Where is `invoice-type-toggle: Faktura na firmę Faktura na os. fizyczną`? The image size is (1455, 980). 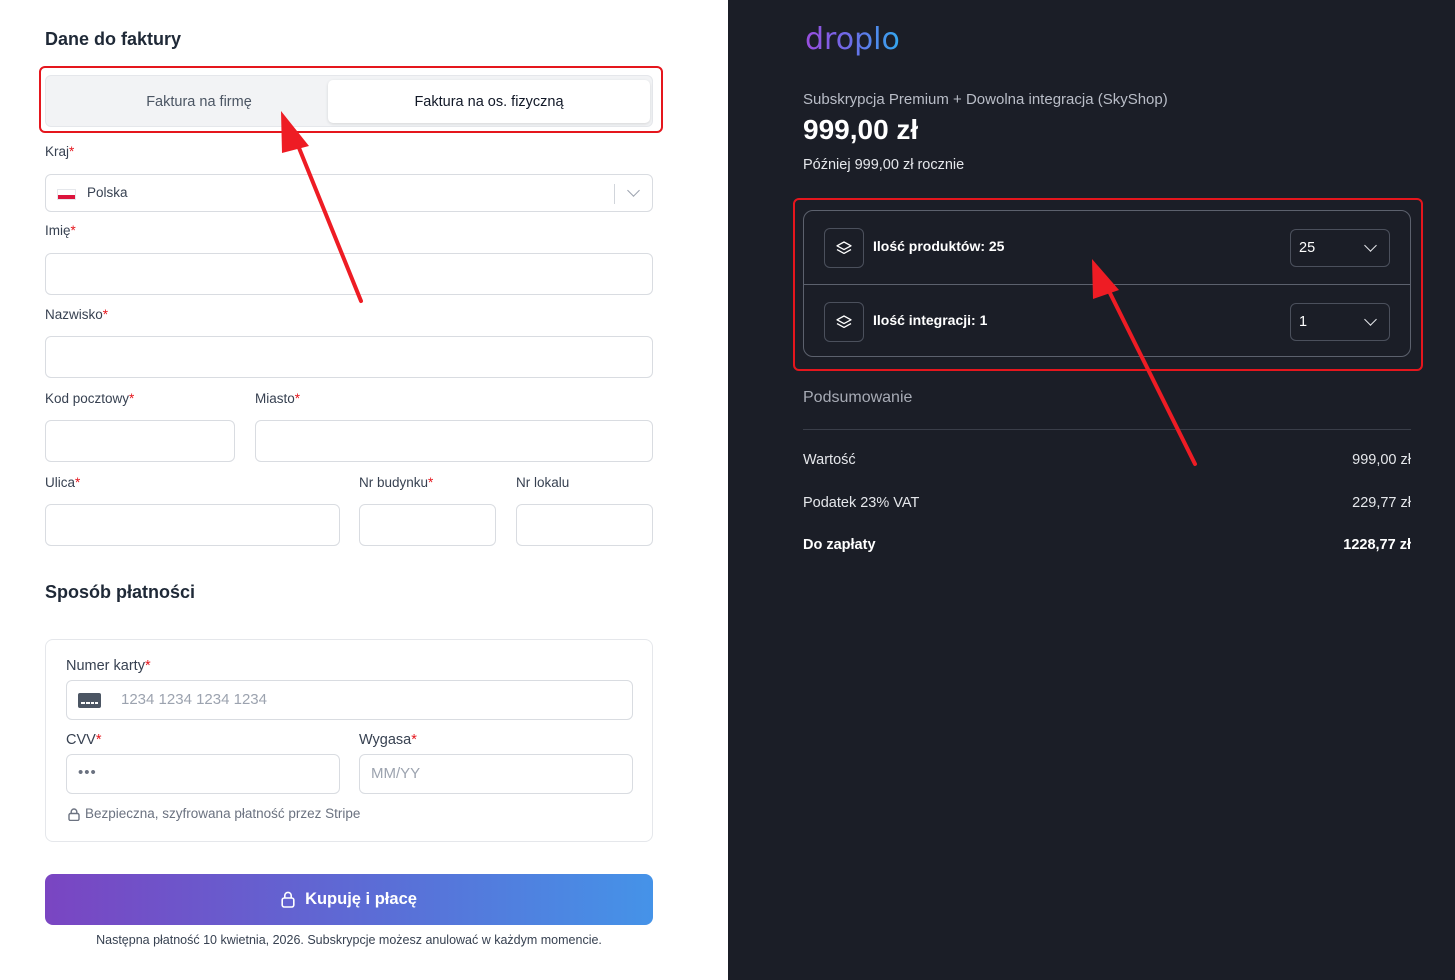 invoice-type-toggle: Faktura na firmę Faktura na os. fizyczną is located at coordinates (349, 101).